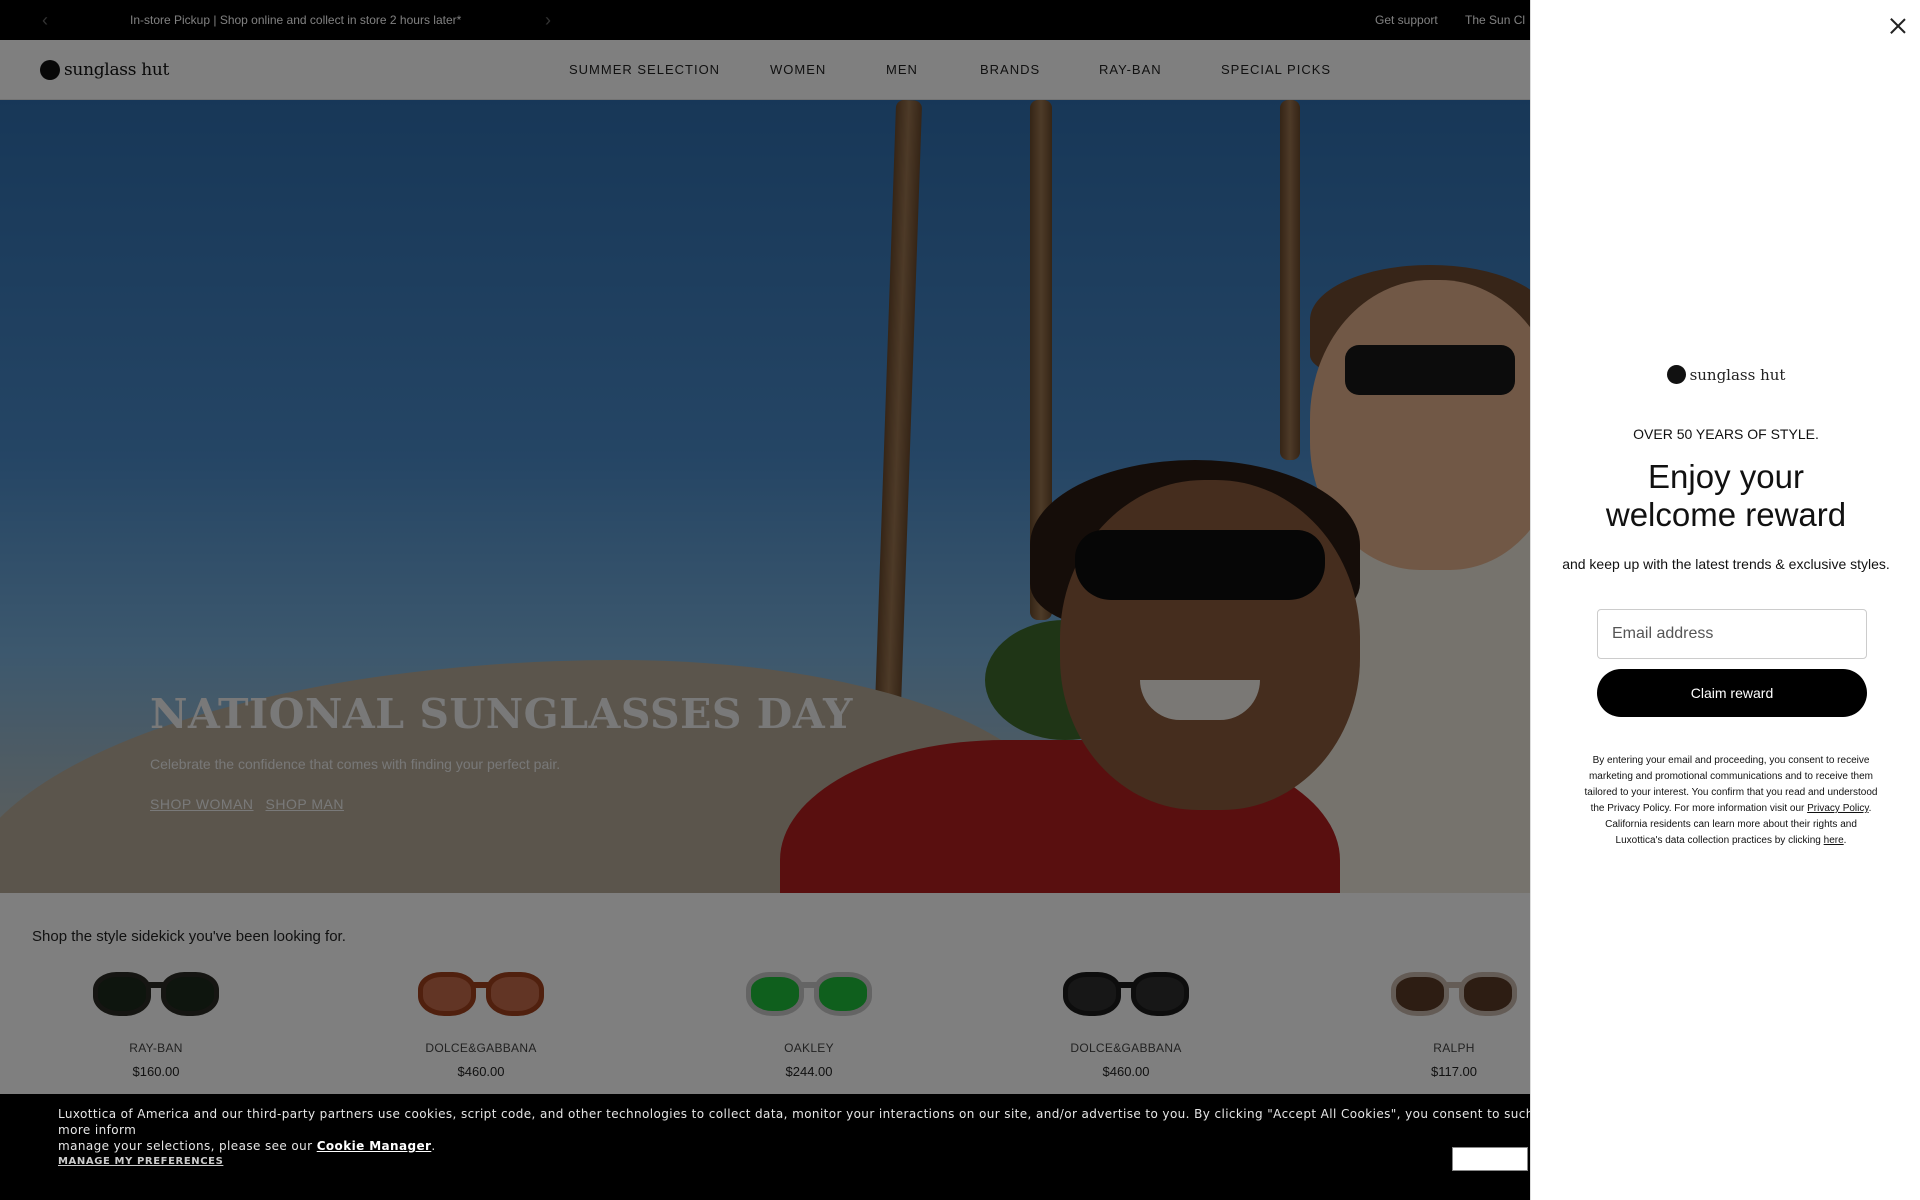 Image resolution: width=1920 pixels, height=1200 pixels. What do you see at coordinates (1737, 374) in the screenshot?
I see `logo-wordmark: sunglass hut` at bounding box center [1737, 374].